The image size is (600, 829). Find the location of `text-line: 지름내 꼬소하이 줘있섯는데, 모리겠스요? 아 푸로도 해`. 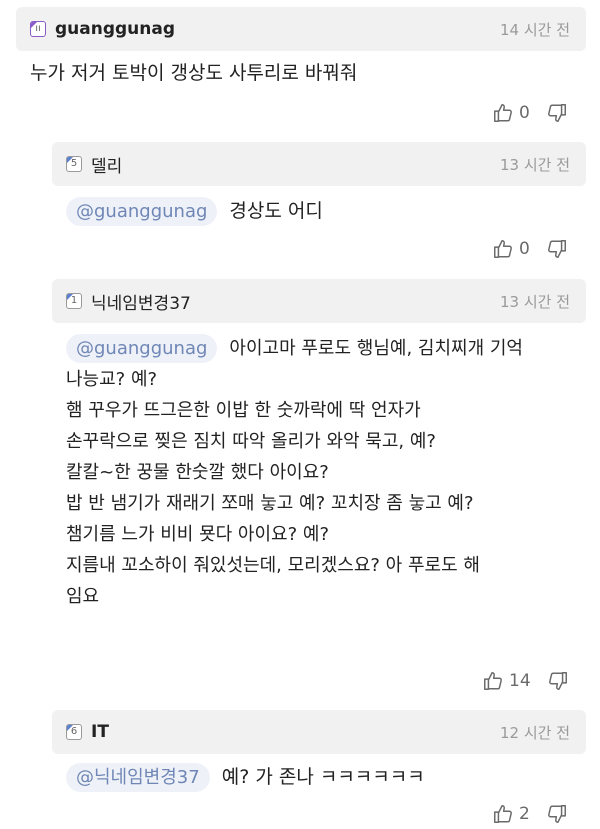

text-line: 지름내 꼬소하이 줘있섯는데, 모리겠스요? 아 푸로도 해 is located at coordinates (273, 565).